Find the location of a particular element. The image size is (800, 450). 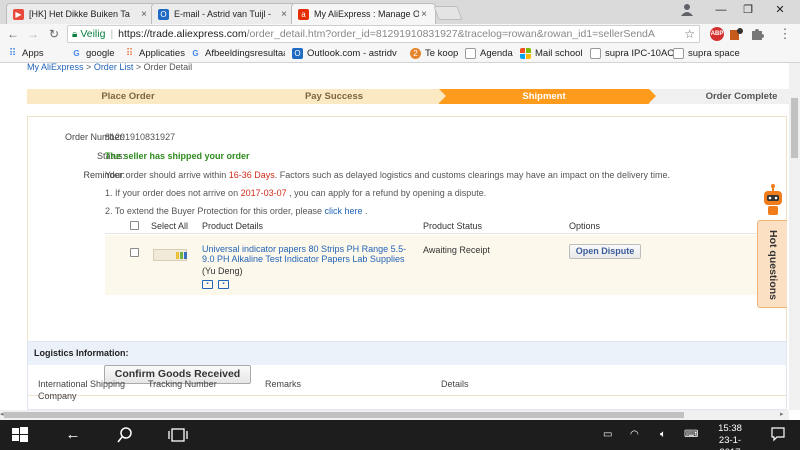

maximize-icon: ❐ is located at coordinates (748, 10).